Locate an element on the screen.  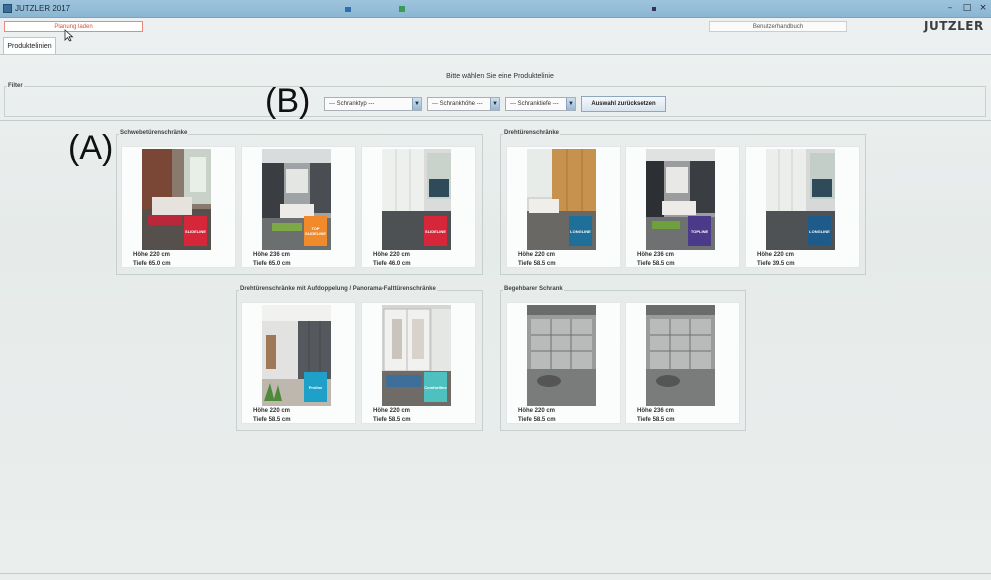
product-card: LONGLINE Höhe 220 cm Tiefe 58.5 cm is located at coordinates (563, 207).